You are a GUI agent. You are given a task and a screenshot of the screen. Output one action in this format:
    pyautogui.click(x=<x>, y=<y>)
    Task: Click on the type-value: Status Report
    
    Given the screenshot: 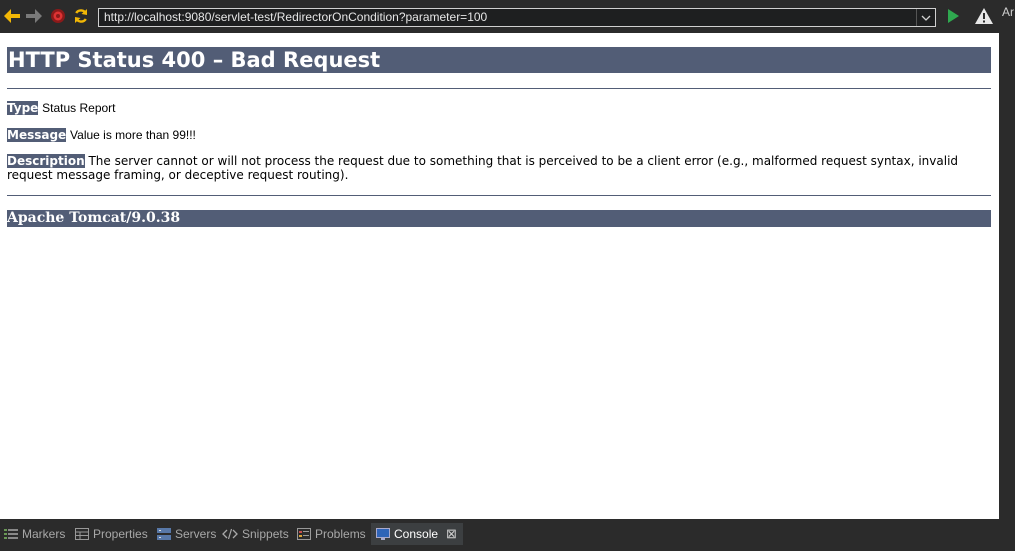 What is the action you would take?
    pyautogui.click(x=79, y=108)
    